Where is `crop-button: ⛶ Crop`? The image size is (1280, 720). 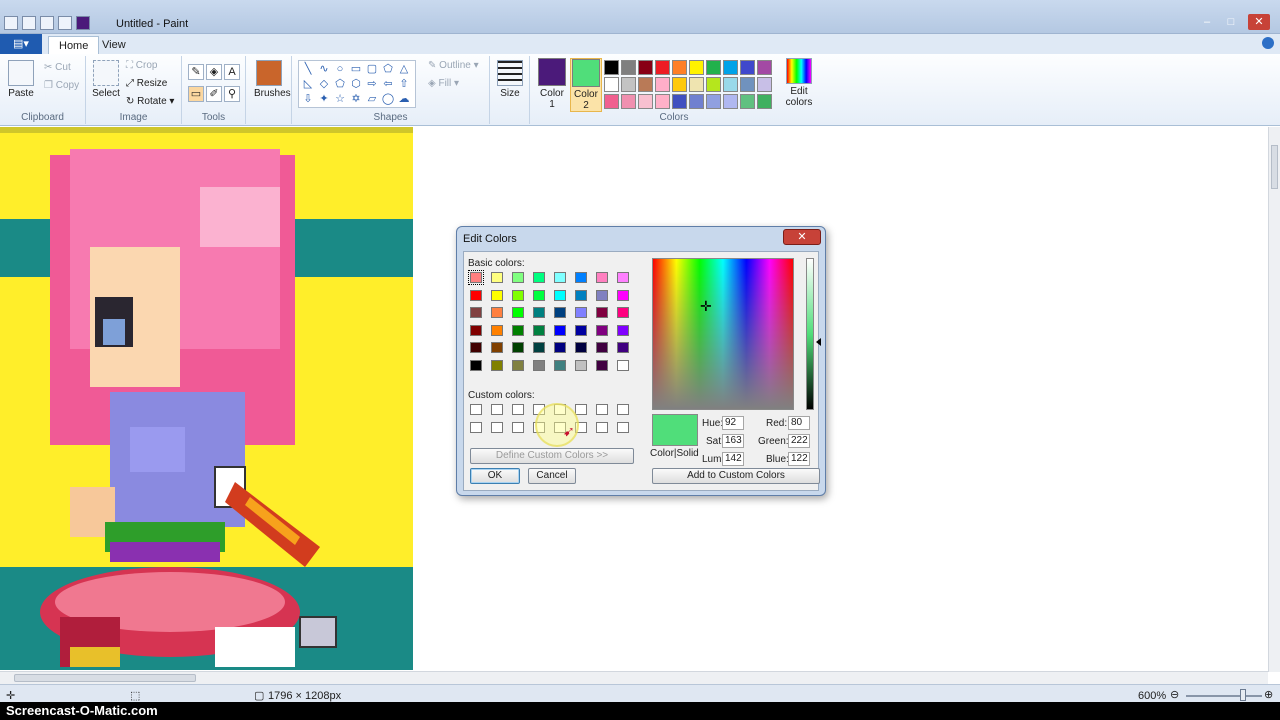
crop-button: ⛶ Crop is located at coordinates (141, 65).